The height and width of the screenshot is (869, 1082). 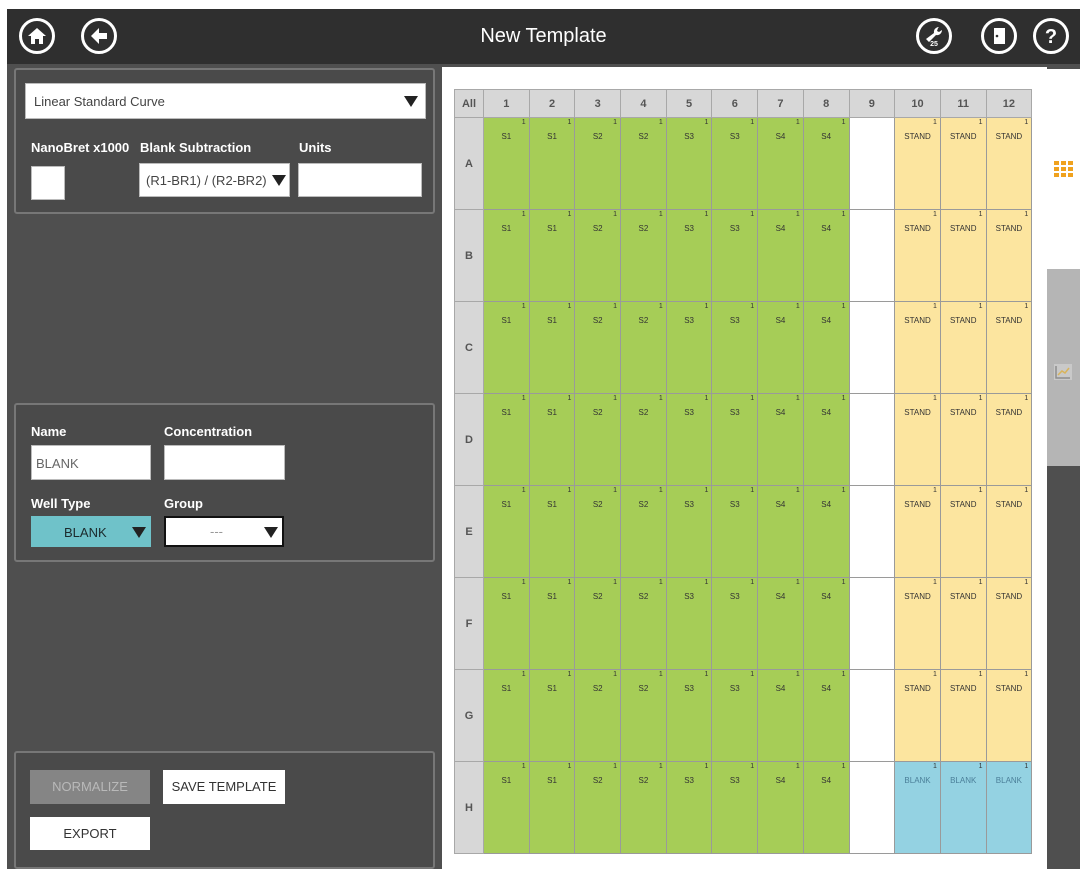 I want to click on plate-row-header: G, so click(x=469, y=715).